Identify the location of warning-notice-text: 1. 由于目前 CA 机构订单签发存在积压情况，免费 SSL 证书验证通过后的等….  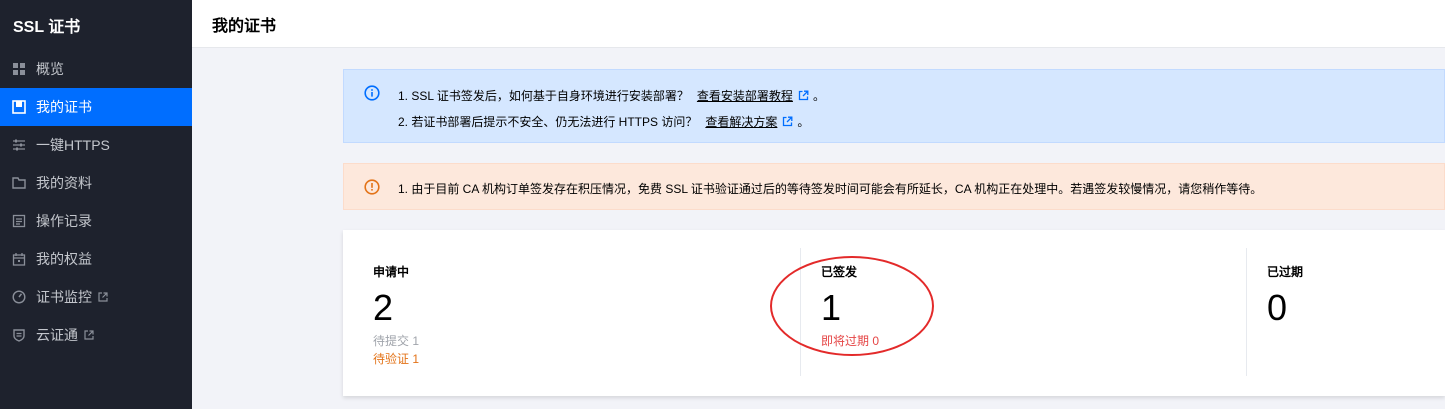
(830, 189).